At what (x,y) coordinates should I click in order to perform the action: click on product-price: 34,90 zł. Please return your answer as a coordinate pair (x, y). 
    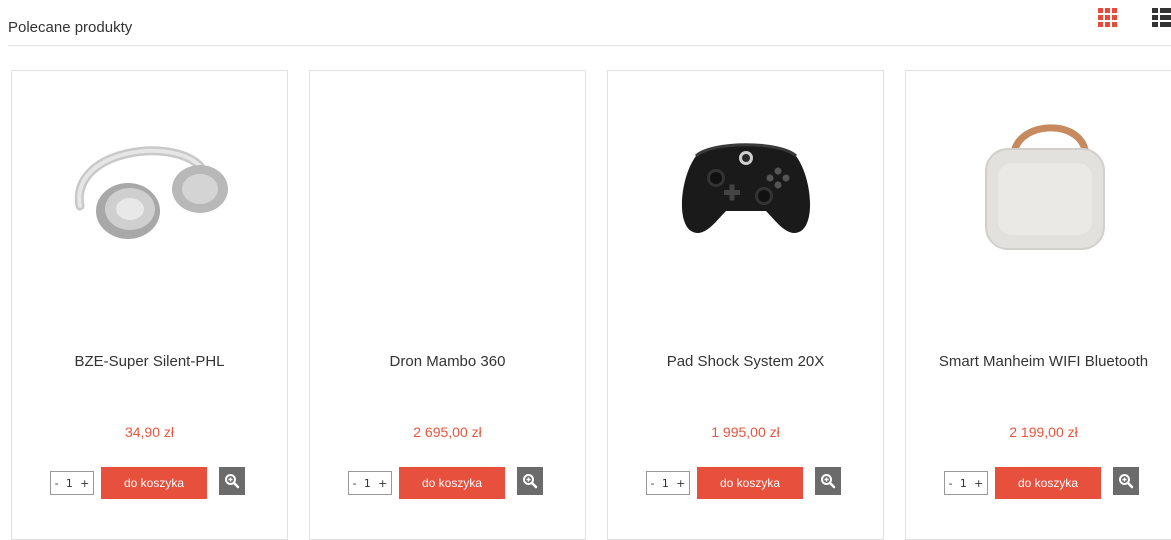
    Looking at the image, I should click on (149, 432).